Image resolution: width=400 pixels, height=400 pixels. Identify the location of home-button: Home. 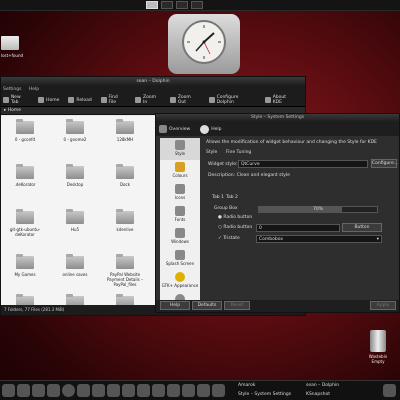
(48, 100).